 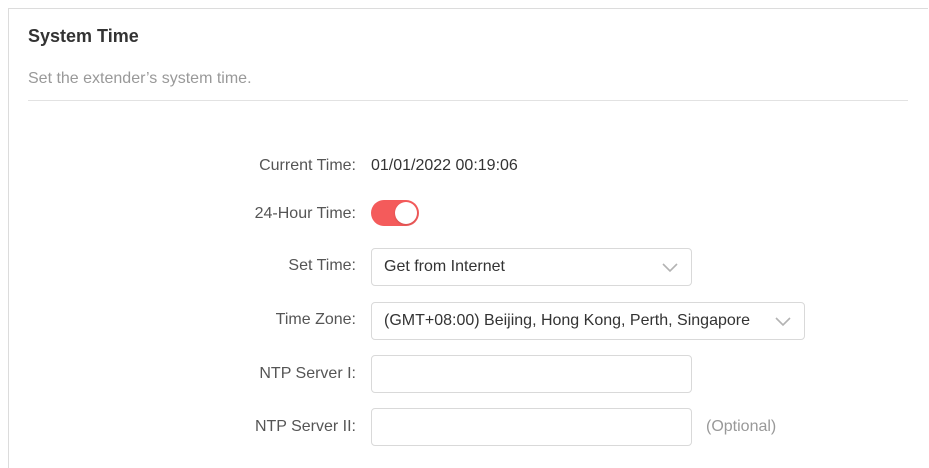 What do you see at coordinates (444, 165) in the screenshot?
I see `current-time-value: 01/01/2022 00:19:06` at bounding box center [444, 165].